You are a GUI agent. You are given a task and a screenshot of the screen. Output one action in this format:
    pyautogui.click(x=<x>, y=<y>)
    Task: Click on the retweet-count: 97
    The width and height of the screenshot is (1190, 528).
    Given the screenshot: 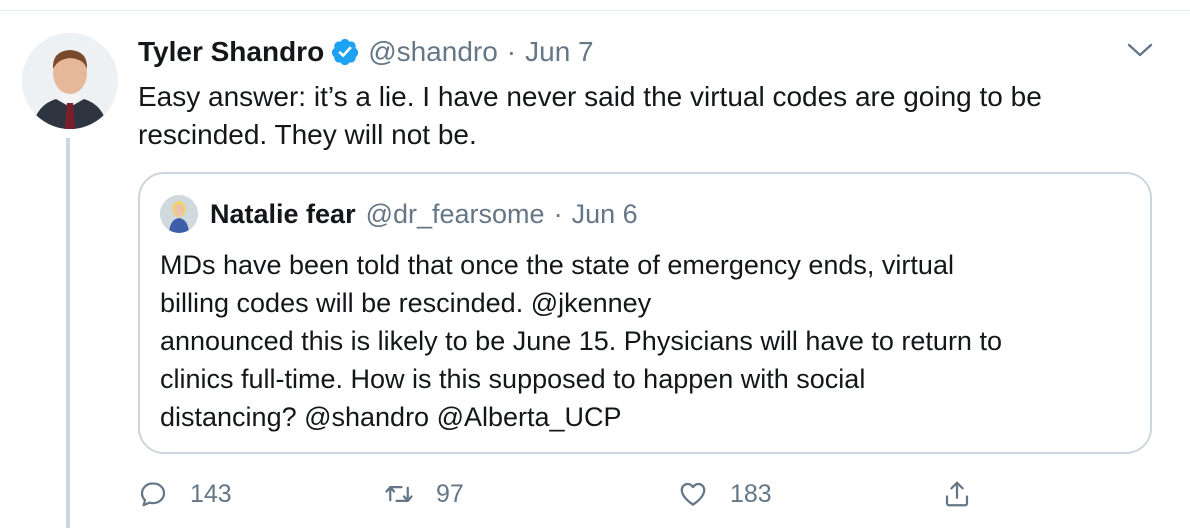 What is the action you would take?
    pyautogui.click(x=450, y=493)
    